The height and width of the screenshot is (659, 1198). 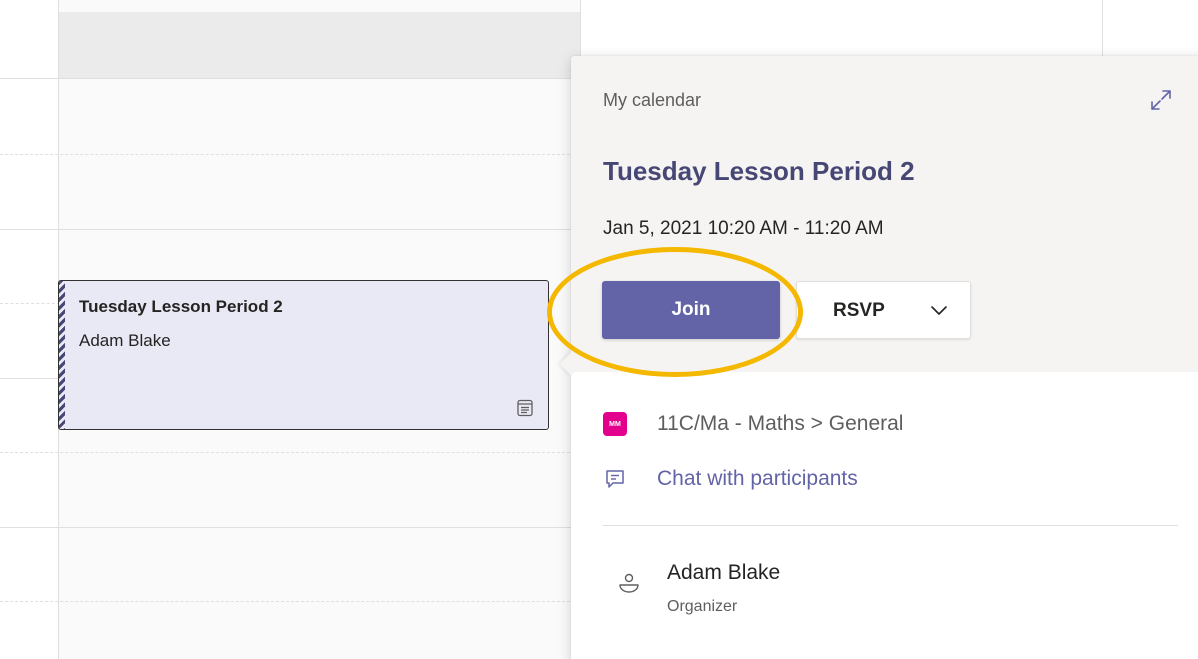 I want to click on chat-icon, so click(x=615, y=479).